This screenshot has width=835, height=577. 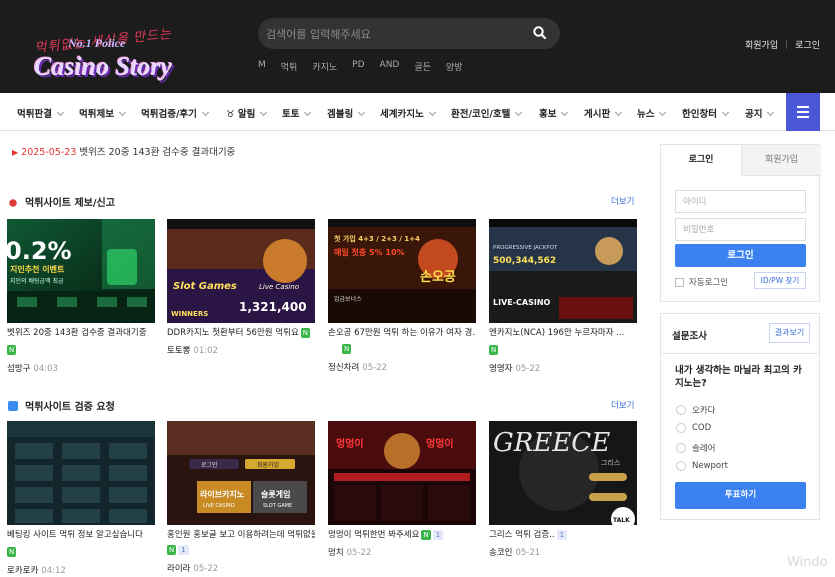 I want to click on keyword-link: 카지노, so click(x=324, y=66).